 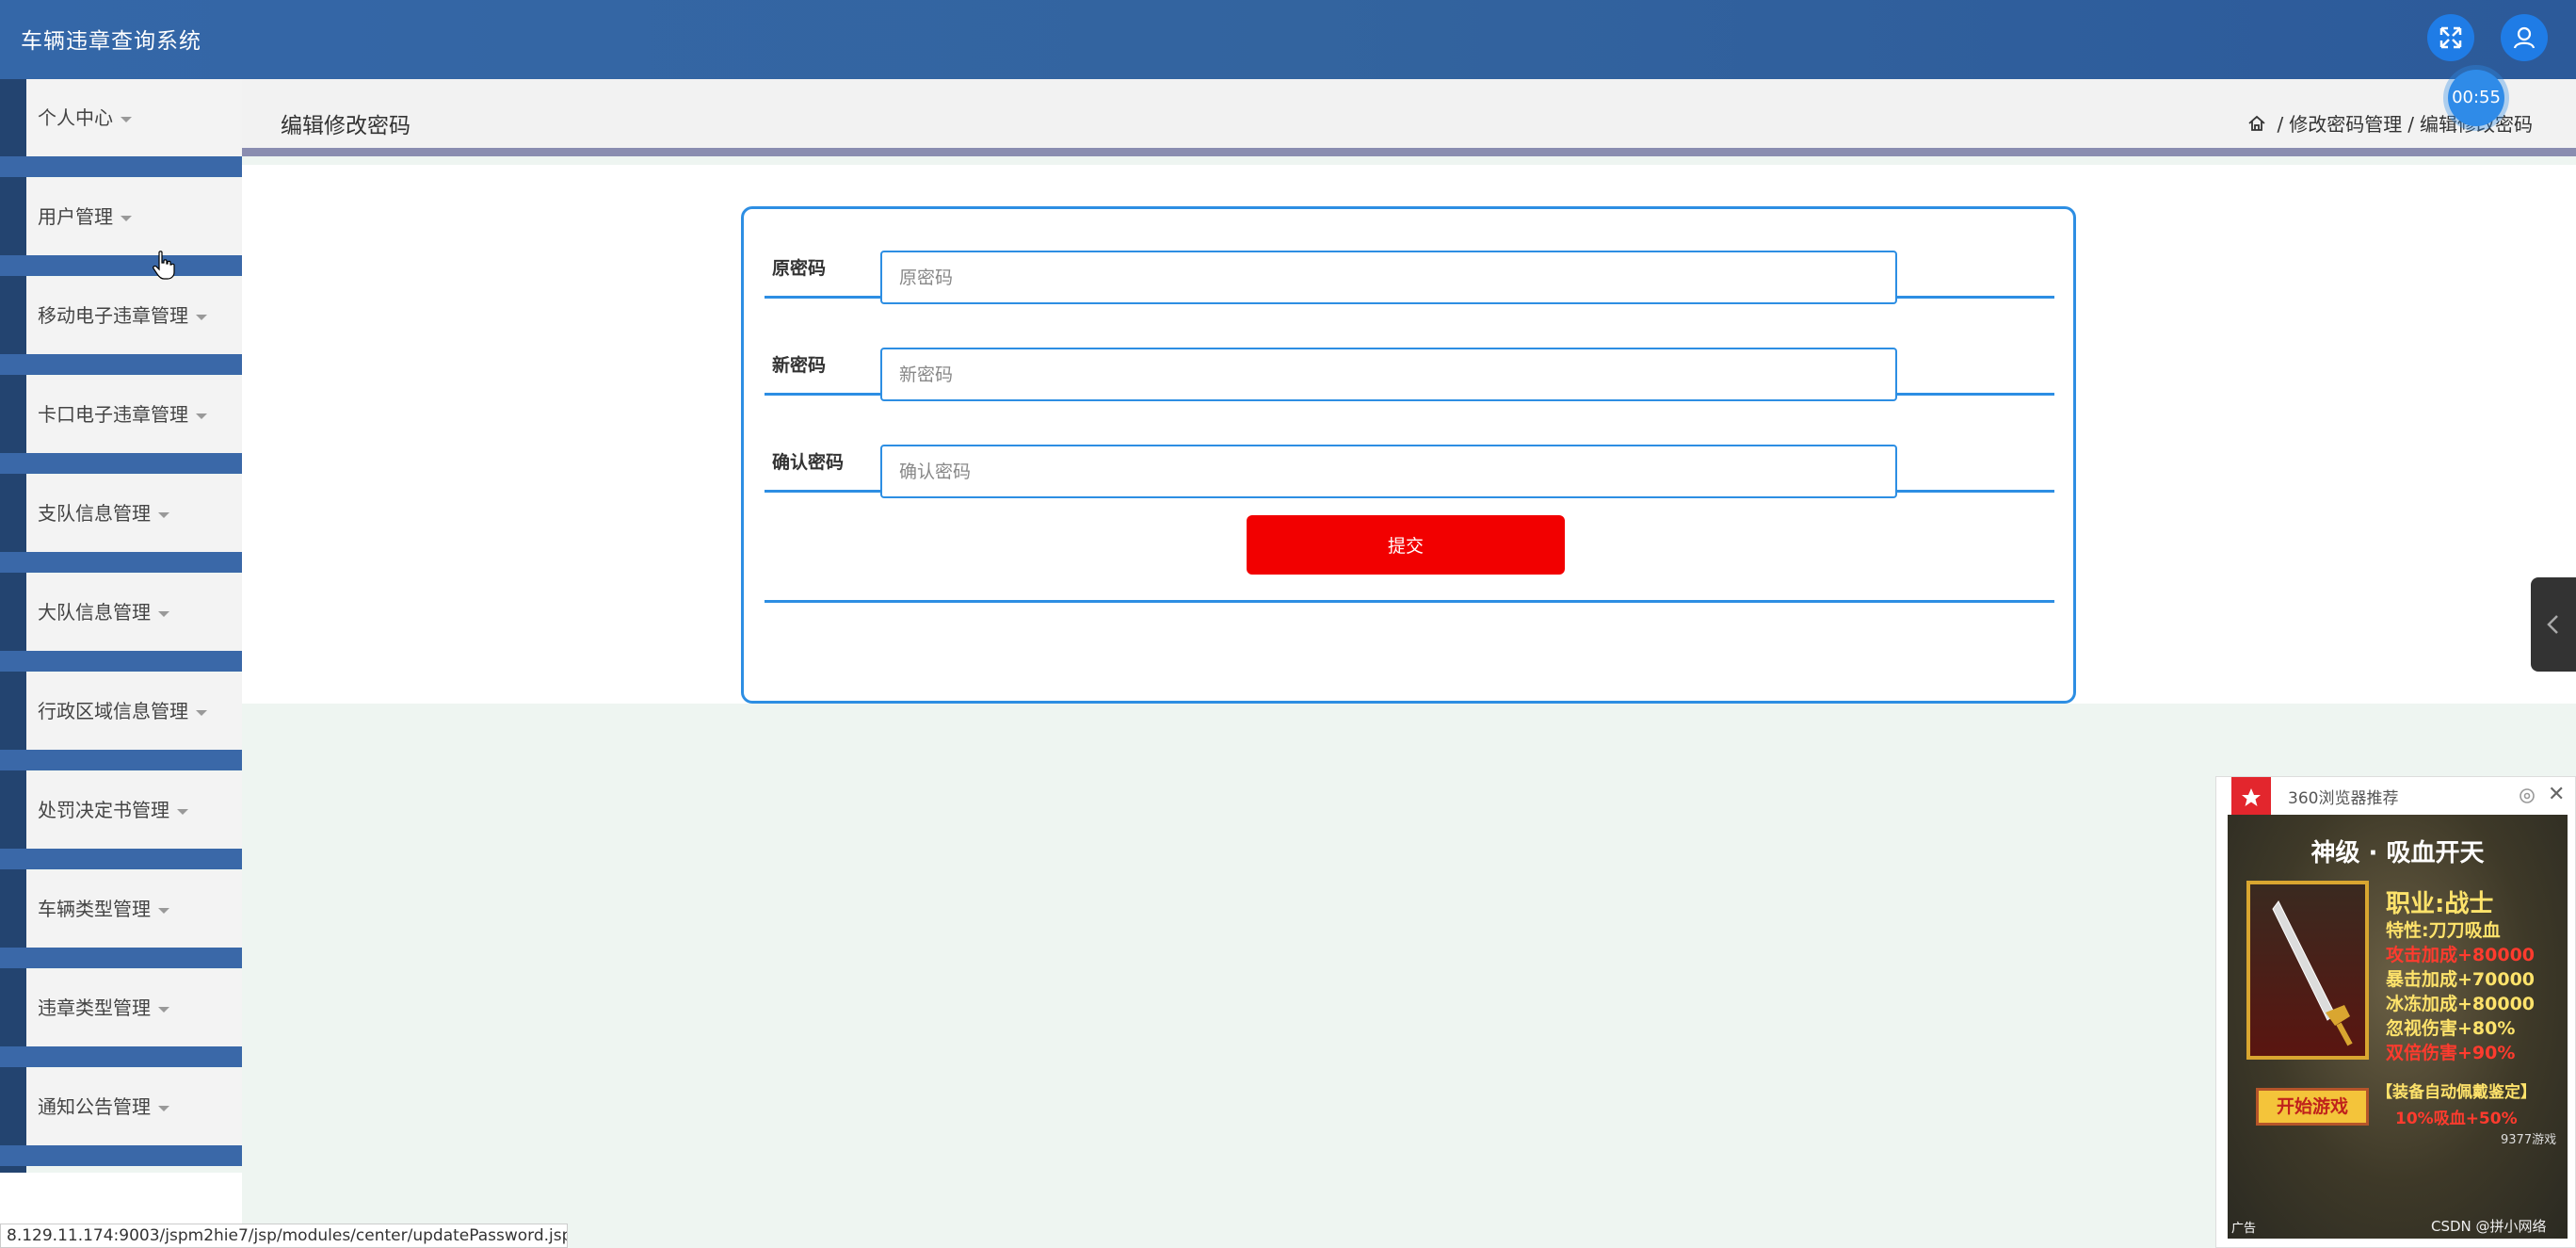 I want to click on page-title: 编辑修改密码, so click(x=346, y=126).